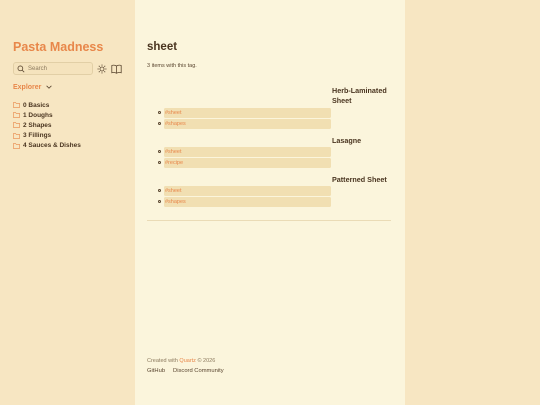  Describe the element at coordinates (162, 361) in the screenshot. I see `footer-created-with: Created with` at that location.